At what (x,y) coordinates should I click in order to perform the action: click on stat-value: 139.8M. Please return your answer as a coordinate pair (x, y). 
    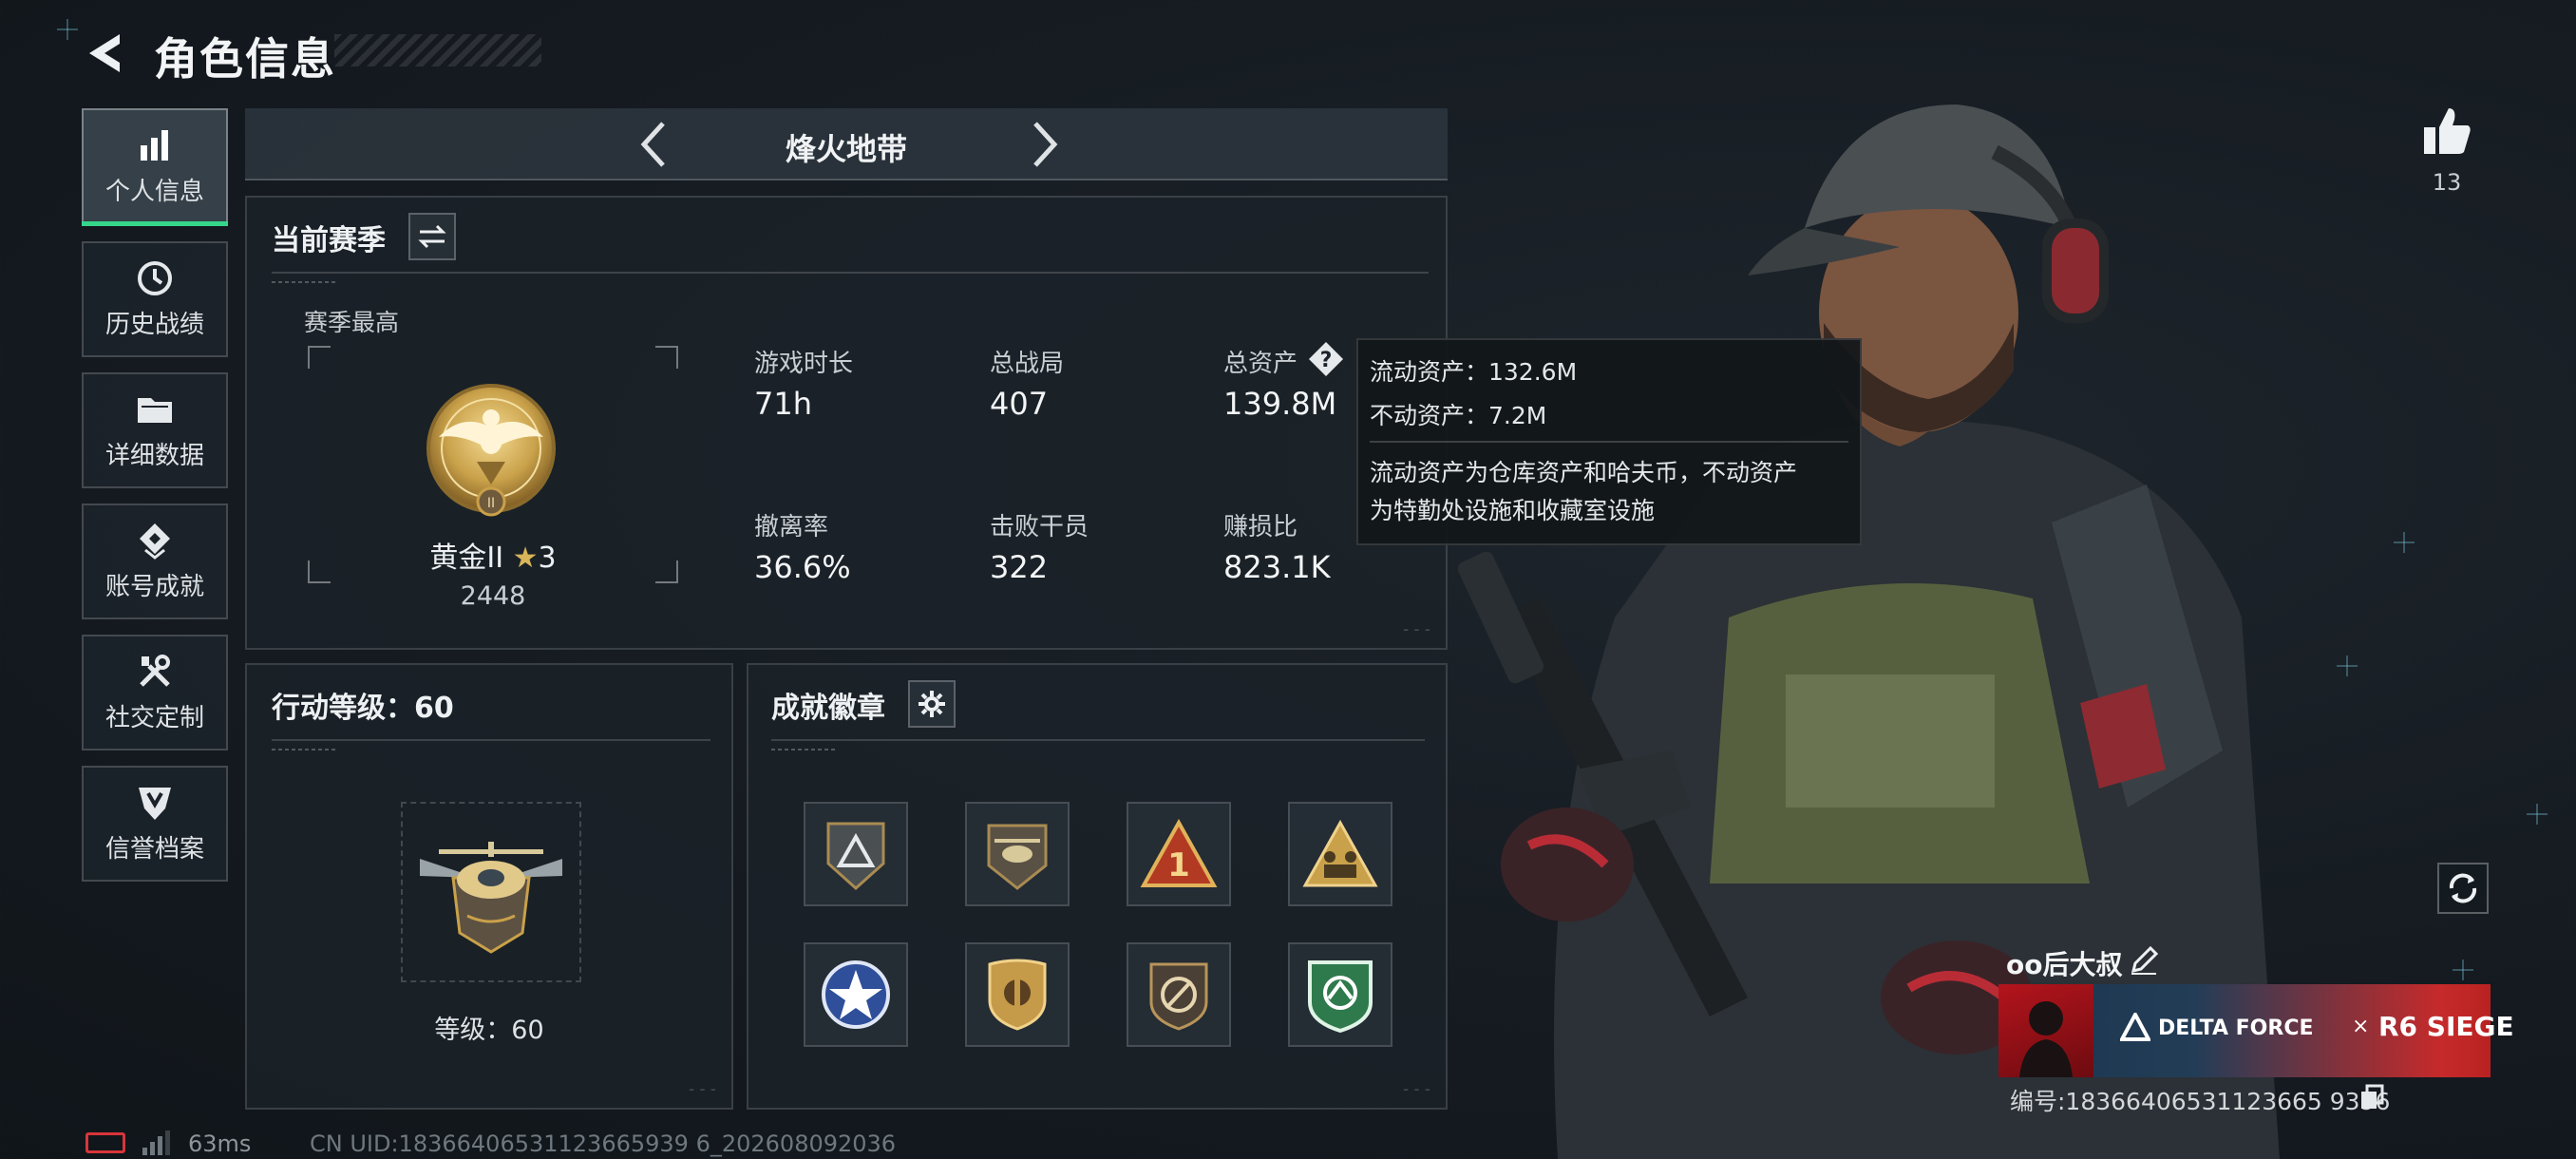
    Looking at the image, I should click on (1280, 404).